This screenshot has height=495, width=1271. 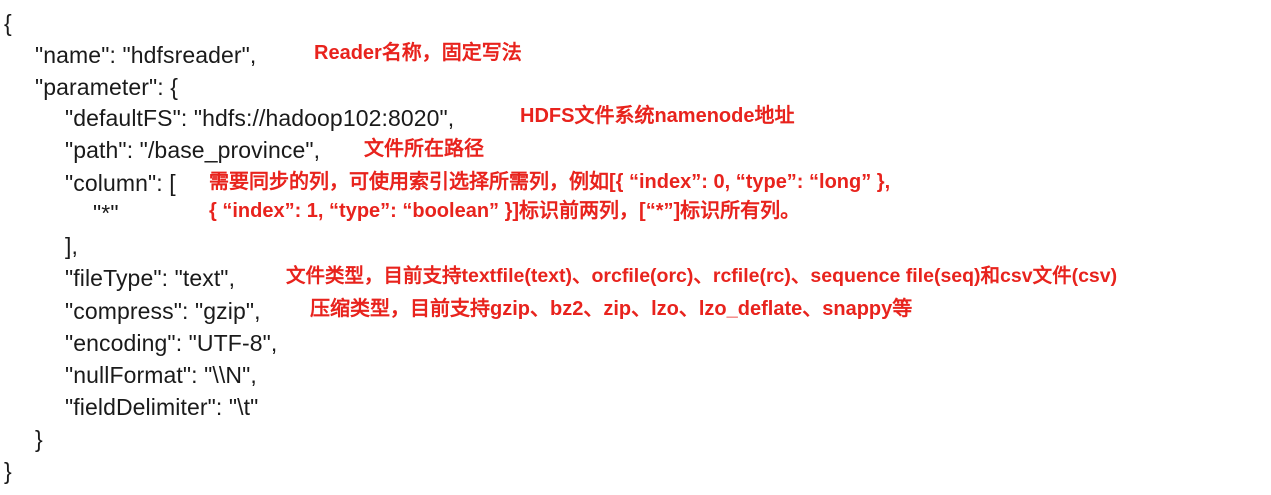 I want to click on nullformat-line: "nullFormat": "\\N",, so click(x=161, y=375).